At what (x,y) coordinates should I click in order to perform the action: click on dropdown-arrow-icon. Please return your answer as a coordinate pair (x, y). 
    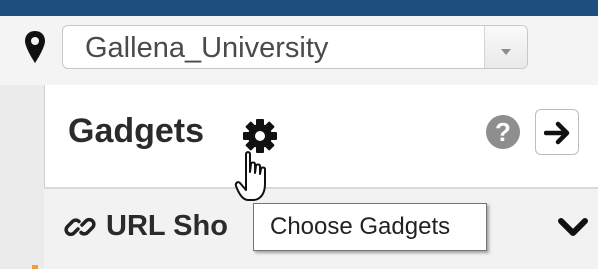
    Looking at the image, I should click on (506, 52).